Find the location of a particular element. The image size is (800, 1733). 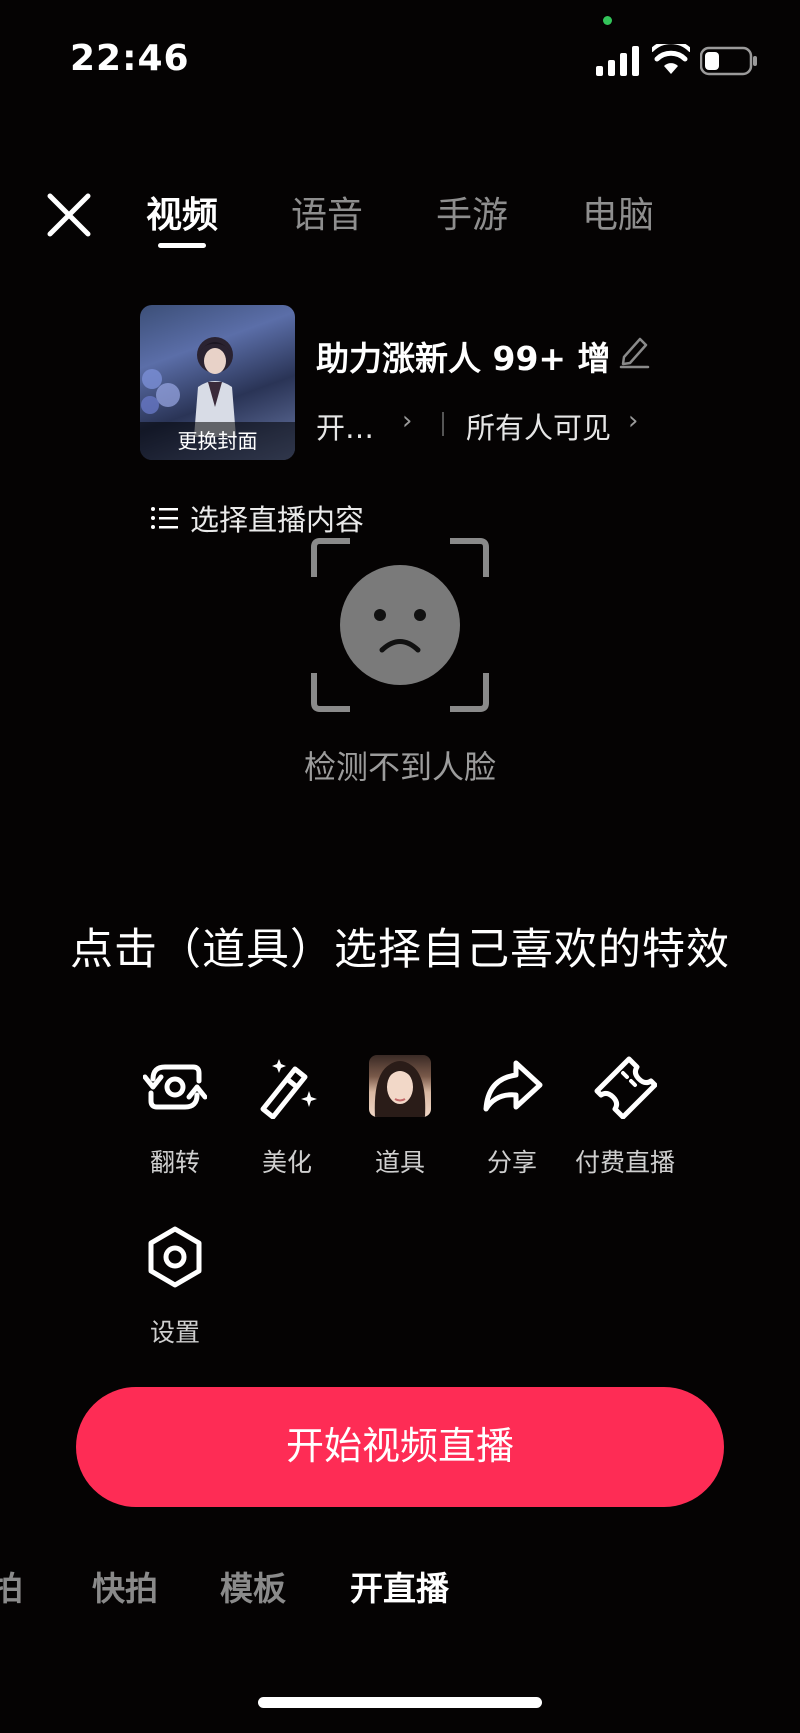

ticket-icon is located at coordinates (625, 1087).